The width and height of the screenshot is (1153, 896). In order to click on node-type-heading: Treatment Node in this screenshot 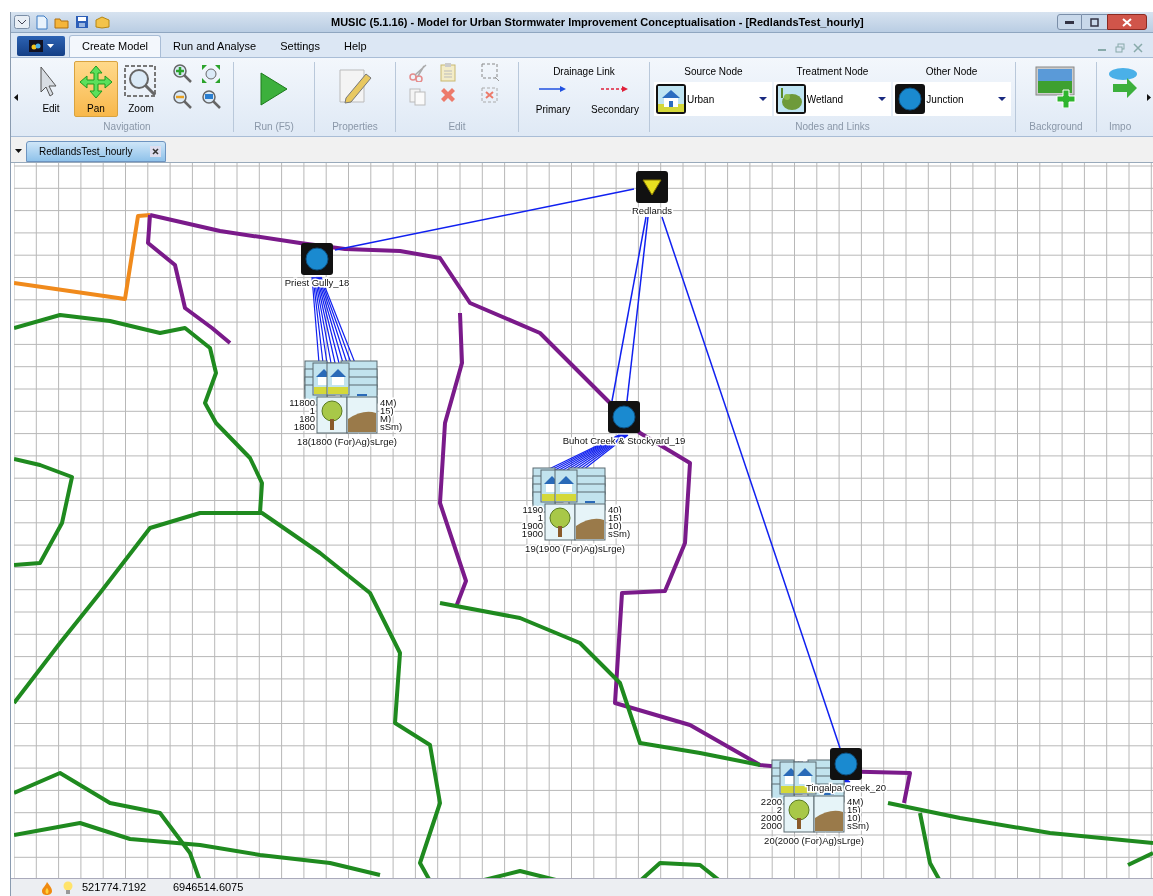, I will do `click(832, 72)`.